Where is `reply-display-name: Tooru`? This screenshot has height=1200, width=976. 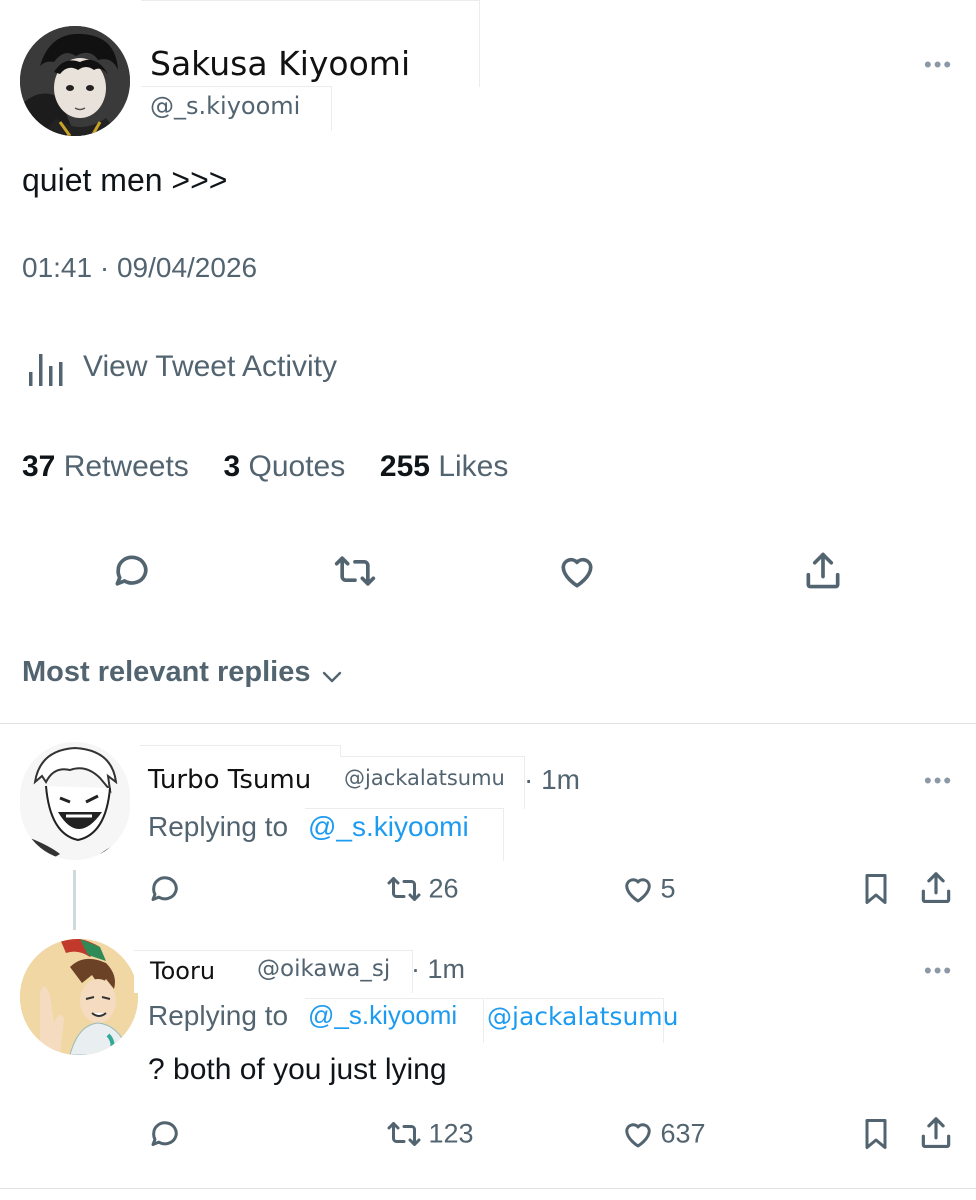 reply-display-name: Tooru is located at coordinates (182, 971).